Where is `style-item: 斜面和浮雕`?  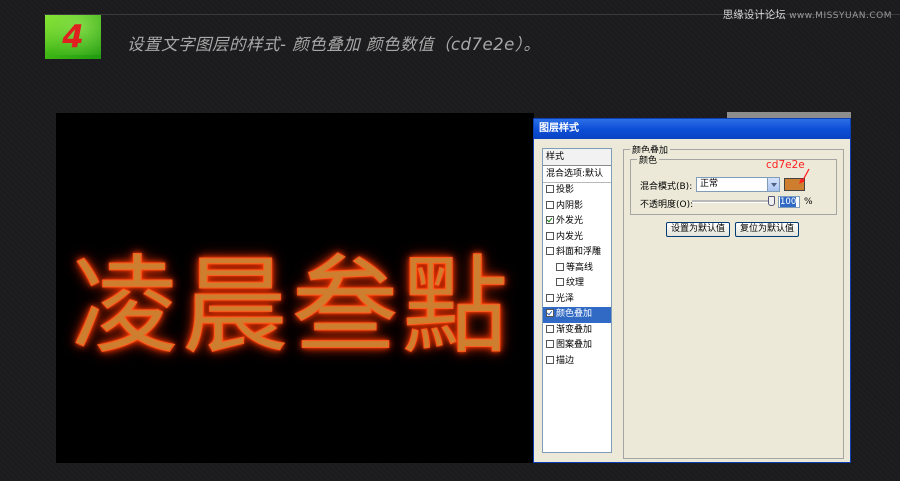
style-item: 斜面和浮雕 is located at coordinates (577, 253).